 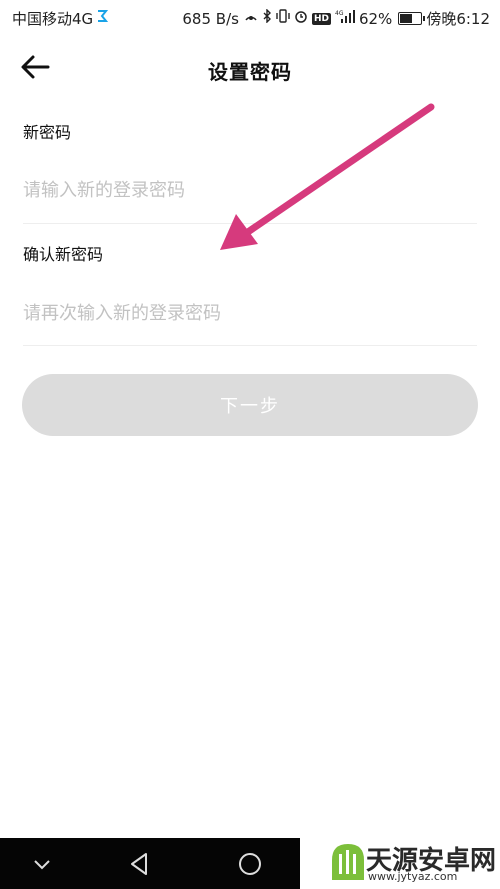 I want to click on next-step-button: 下一步, so click(x=250, y=405).